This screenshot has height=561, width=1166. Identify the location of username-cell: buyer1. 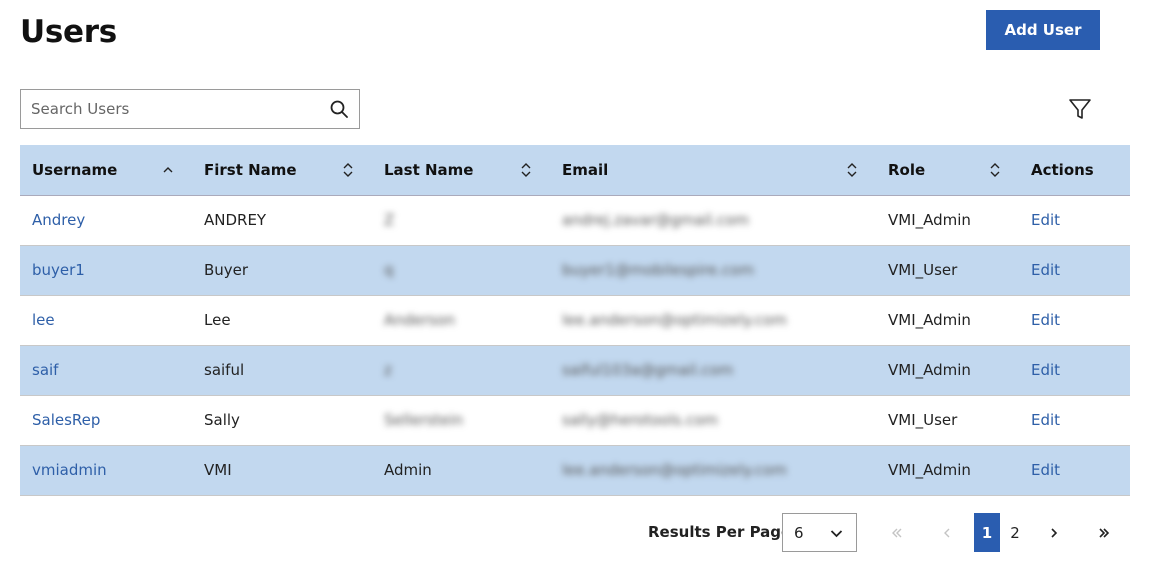
(106, 270).